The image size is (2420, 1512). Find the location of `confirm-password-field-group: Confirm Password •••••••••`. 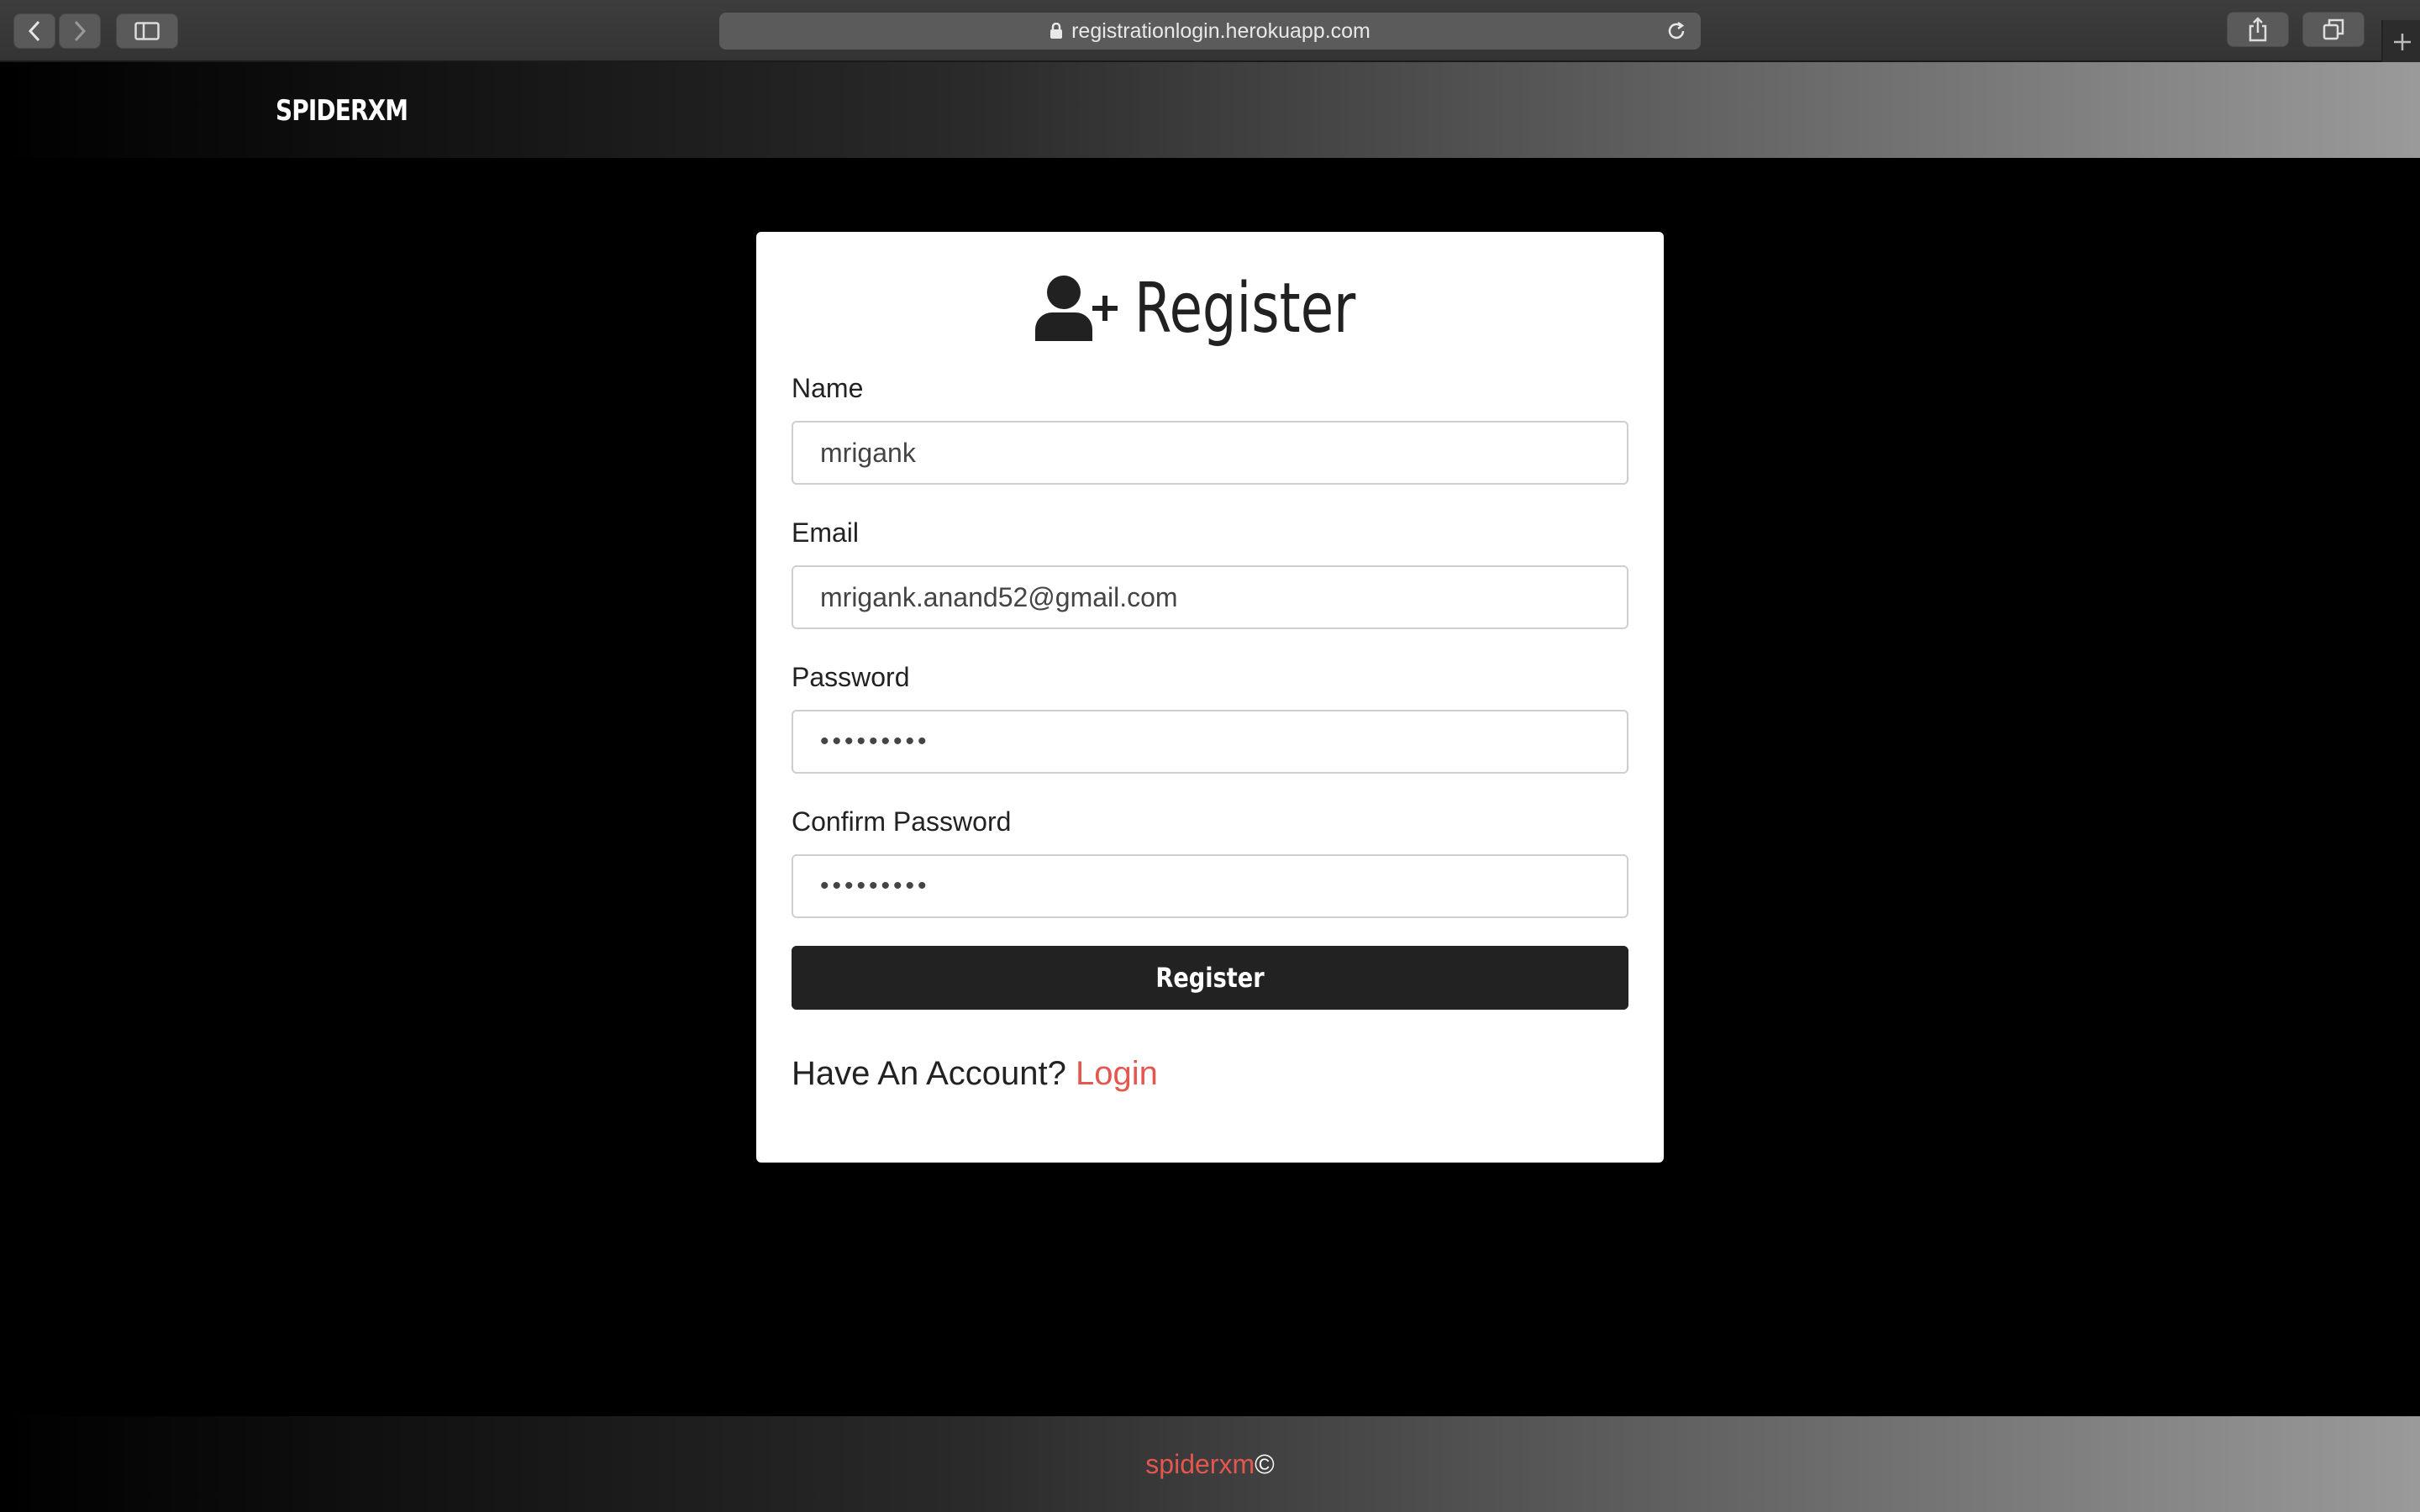

confirm-password-field-group: Confirm Password ••••••••• is located at coordinates (1210, 862).